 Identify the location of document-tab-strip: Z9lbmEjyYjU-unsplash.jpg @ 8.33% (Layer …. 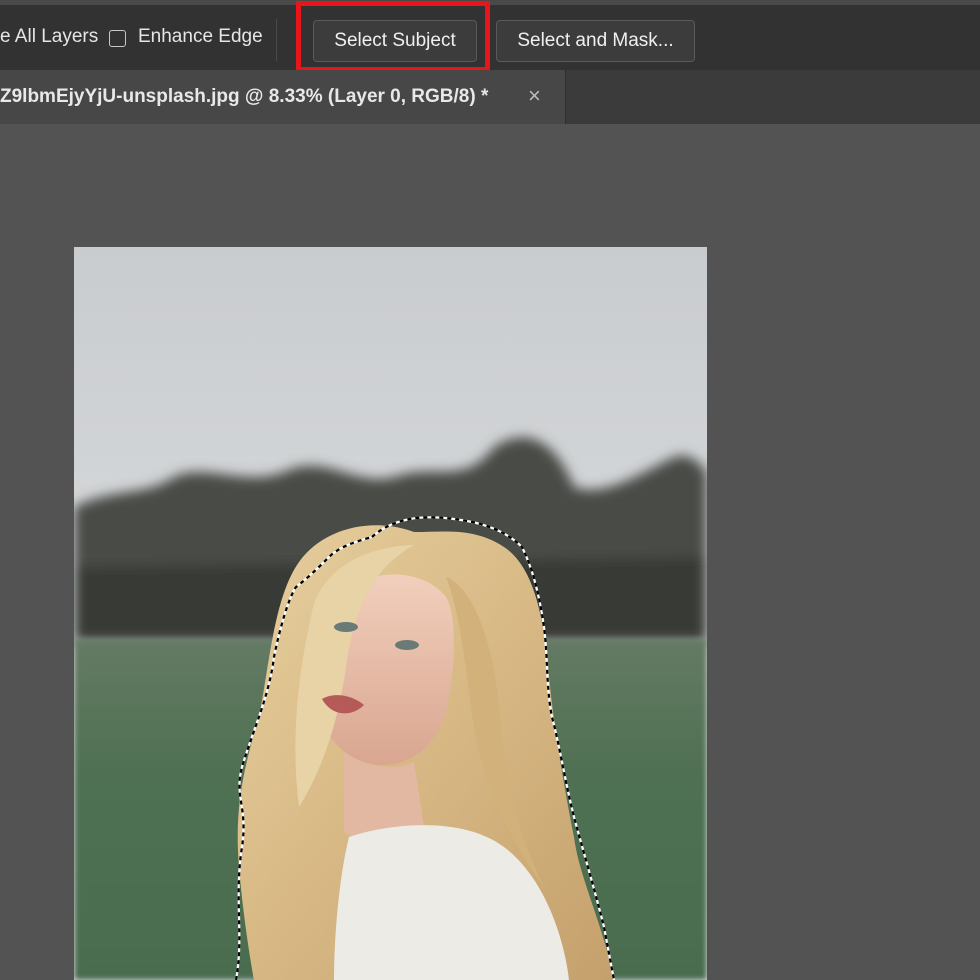
(490, 97).